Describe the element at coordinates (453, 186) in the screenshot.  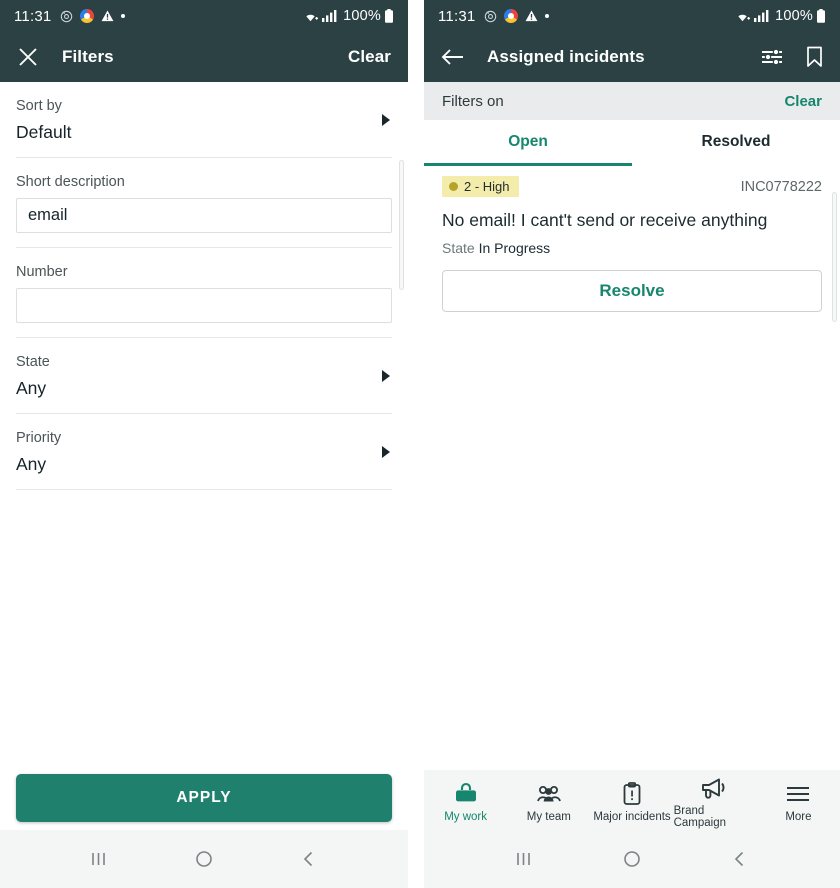
I see `priority-dot-icon` at that location.